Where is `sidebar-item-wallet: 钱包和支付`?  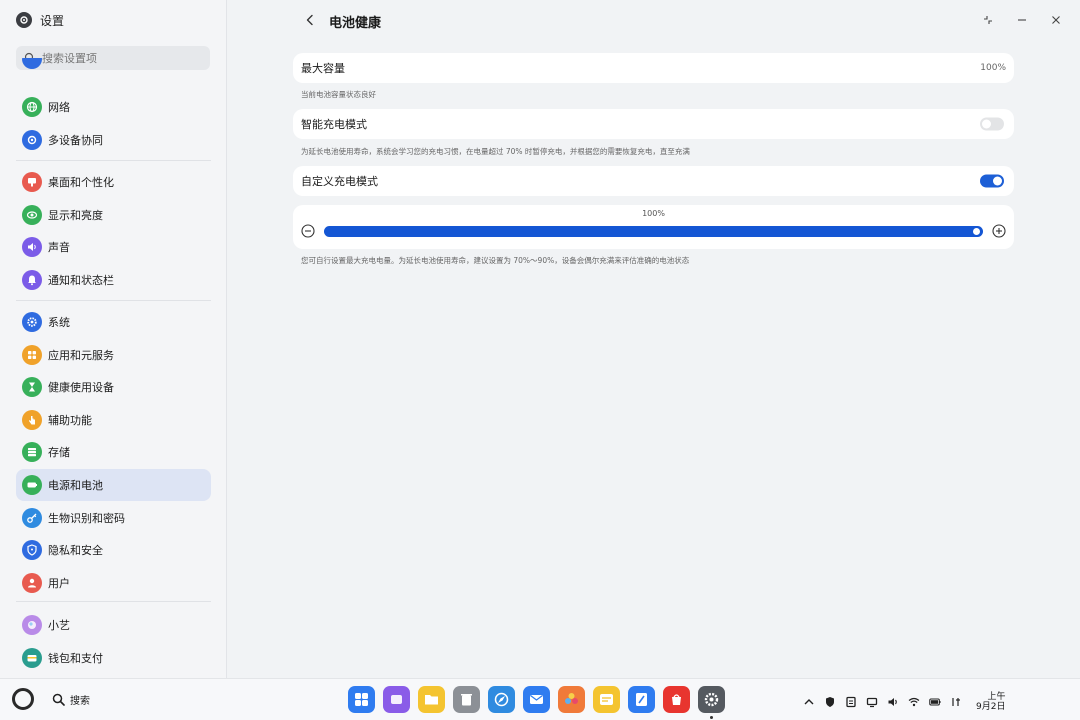
sidebar-item-wallet: 钱包和支付 is located at coordinates (113, 658).